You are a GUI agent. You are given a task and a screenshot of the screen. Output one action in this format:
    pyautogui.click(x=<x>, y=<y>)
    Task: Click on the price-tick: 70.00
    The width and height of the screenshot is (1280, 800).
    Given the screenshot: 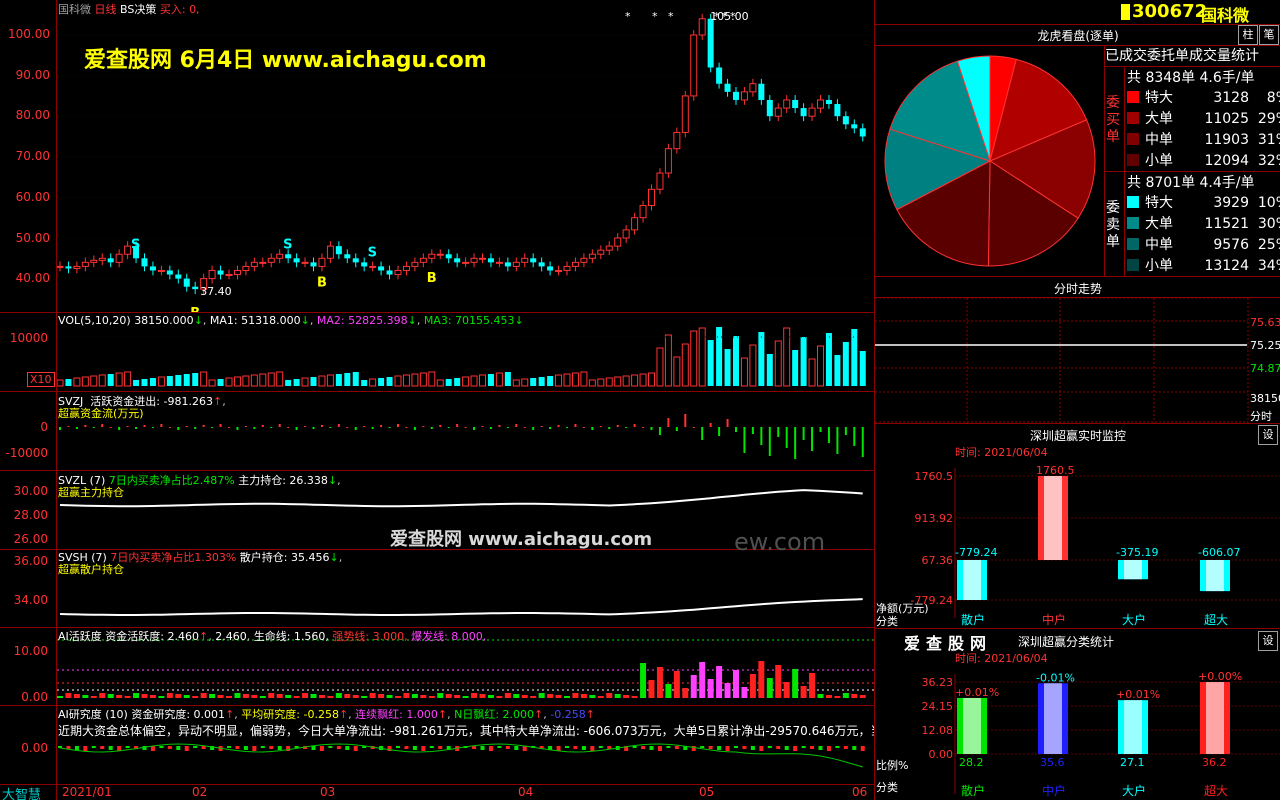 What is the action you would take?
    pyautogui.click(x=32, y=156)
    